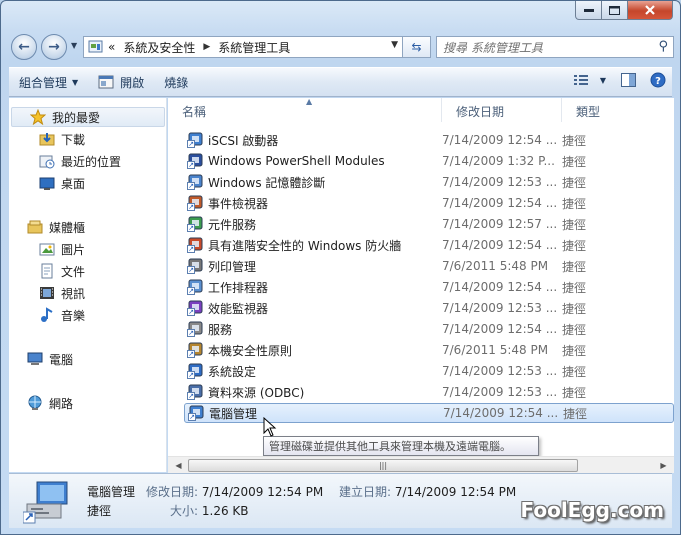 The image size is (681, 535). What do you see at coordinates (588, 112) in the screenshot?
I see `column-type-label: 類型` at bounding box center [588, 112].